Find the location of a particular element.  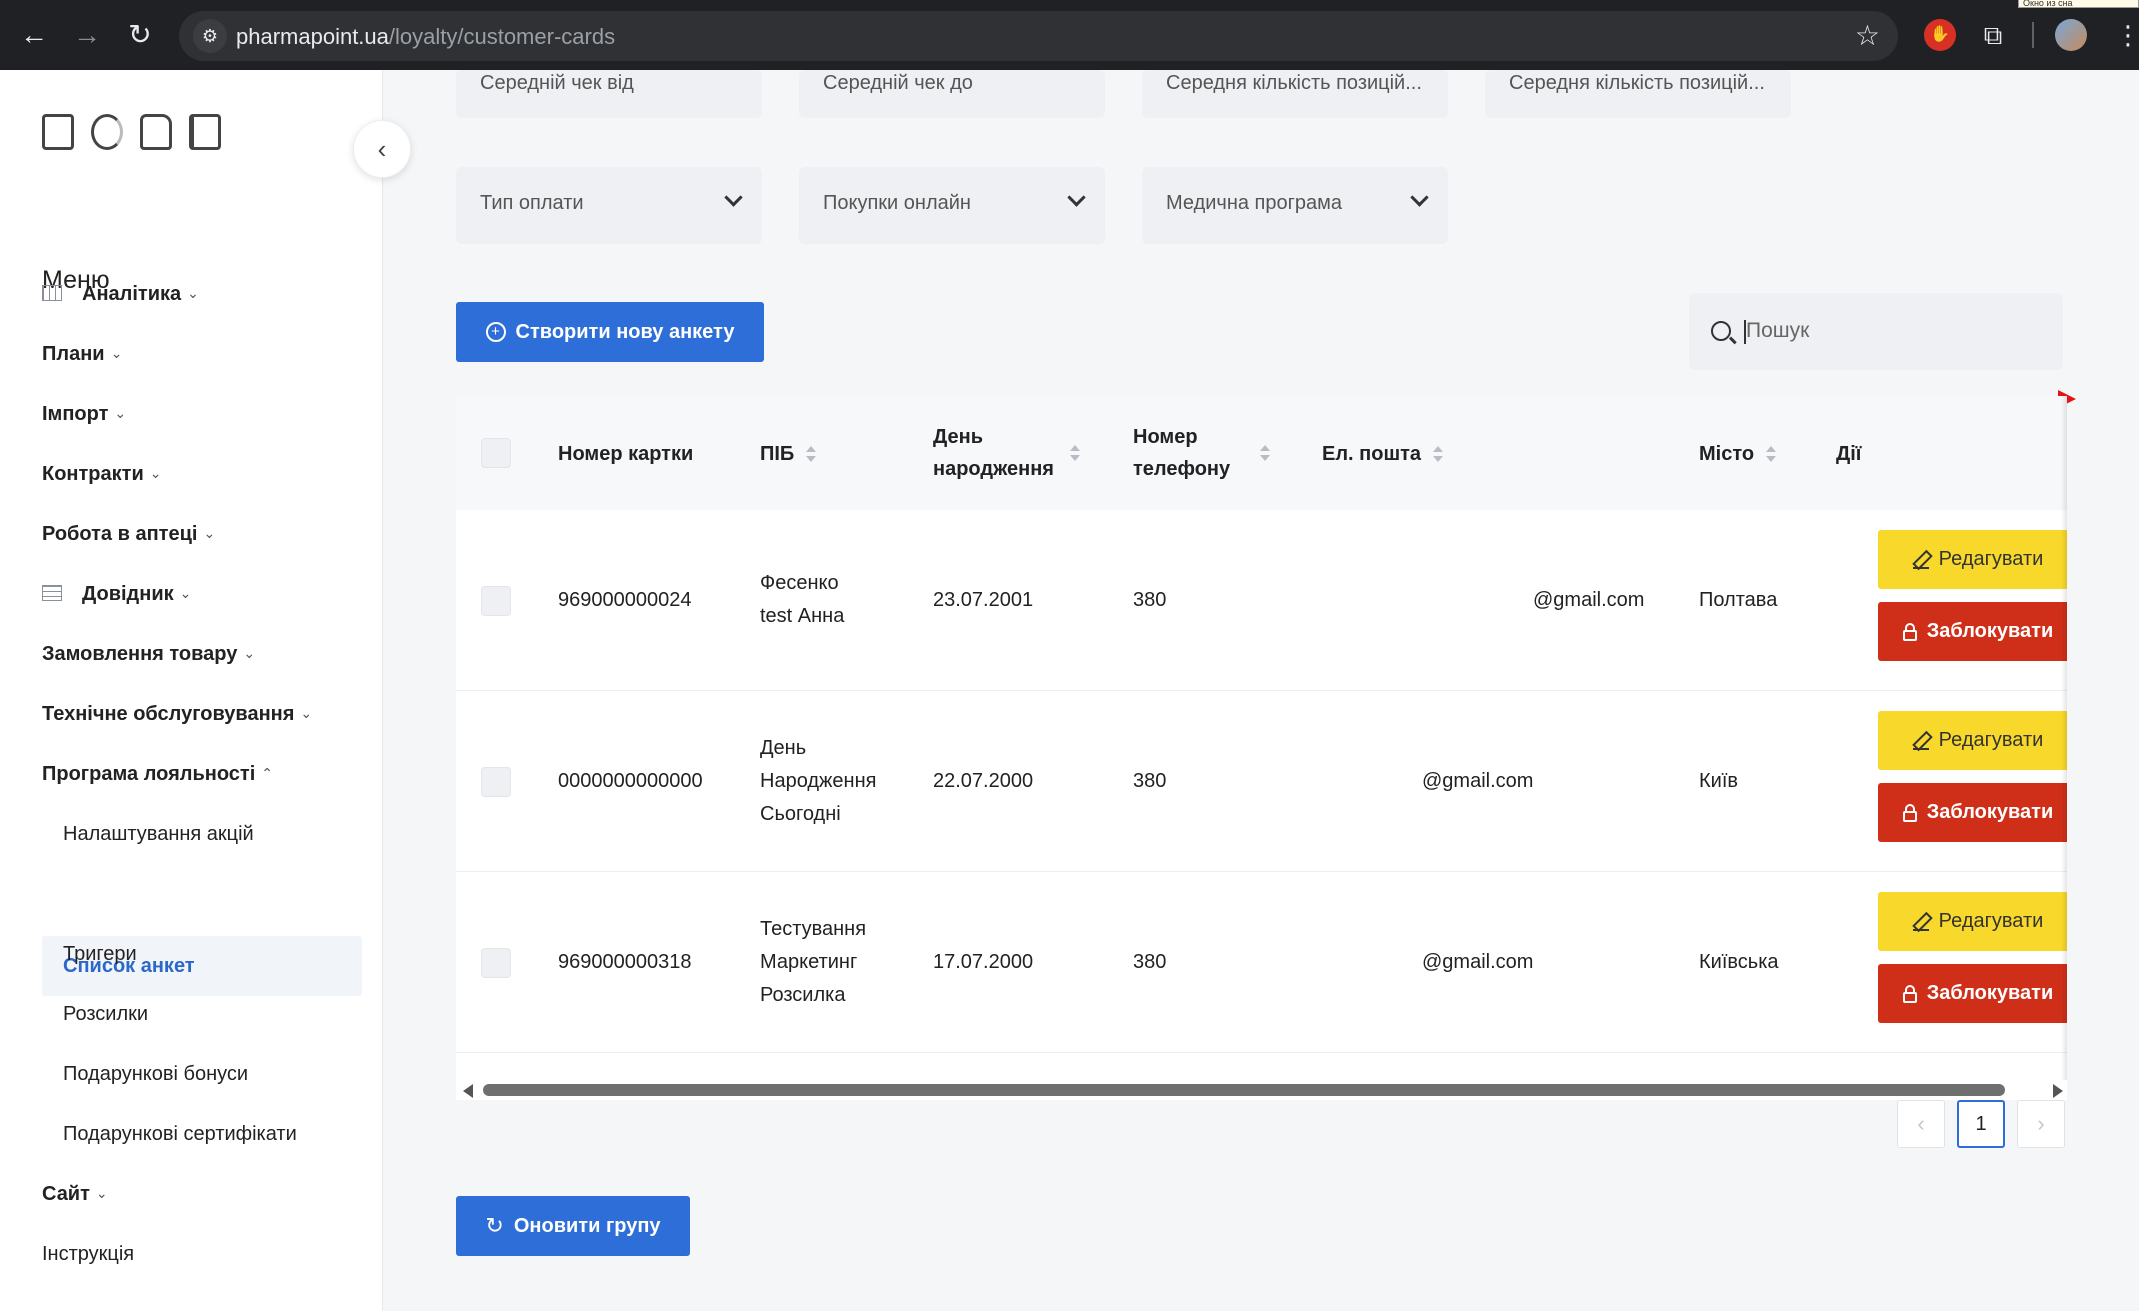

birthday-cell: 22.07.2000 is located at coordinates (983, 781).